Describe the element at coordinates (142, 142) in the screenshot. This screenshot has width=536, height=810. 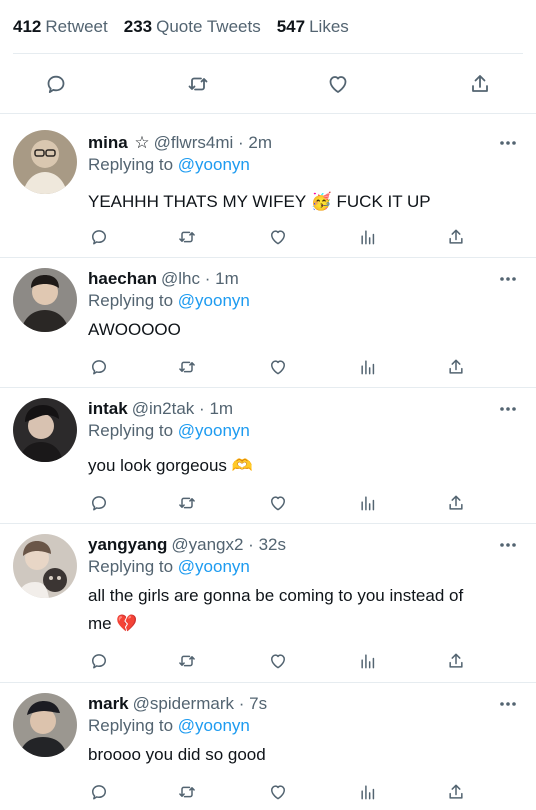
I see `star-badge: ☆` at that location.